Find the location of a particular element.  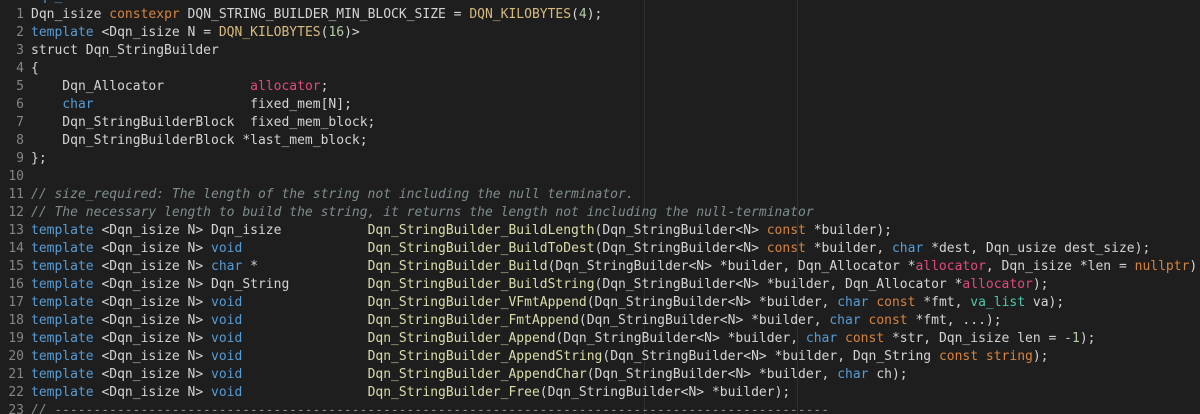

code-token: Dqn_Allocator is located at coordinates (141, 86).